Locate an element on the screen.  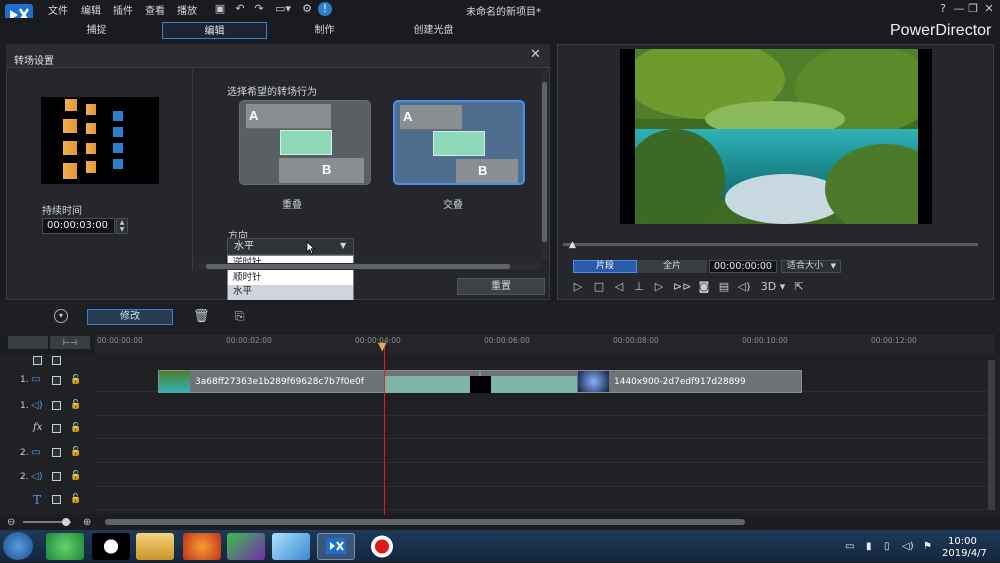
menu-file: 文件 is located at coordinates (58, 9).